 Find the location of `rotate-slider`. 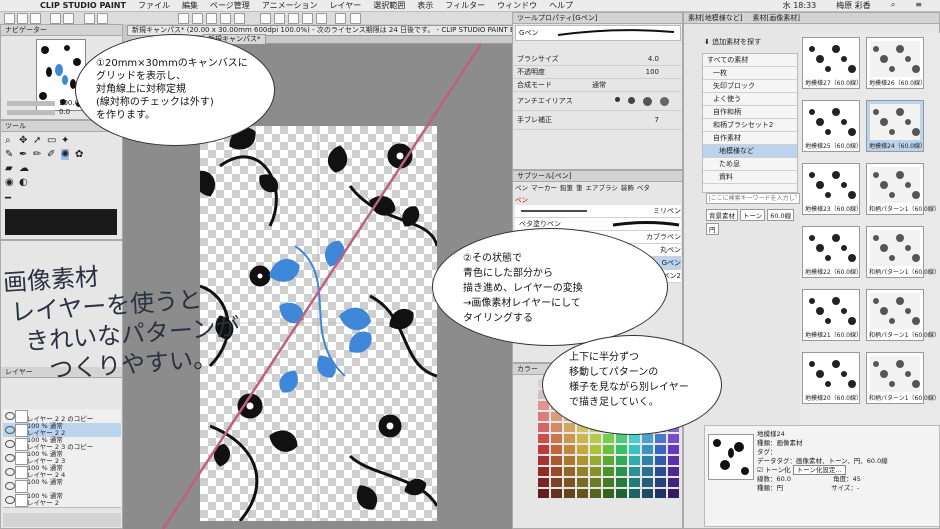

rotate-slider is located at coordinates (31, 112).